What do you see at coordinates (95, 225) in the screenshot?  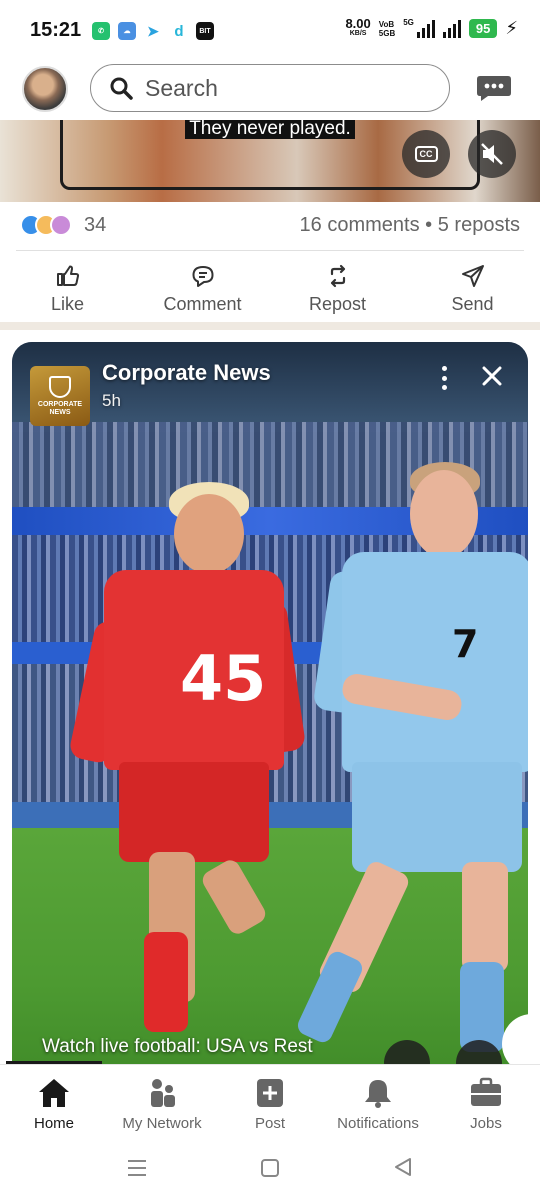 I see `reaction-count: 34` at bounding box center [95, 225].